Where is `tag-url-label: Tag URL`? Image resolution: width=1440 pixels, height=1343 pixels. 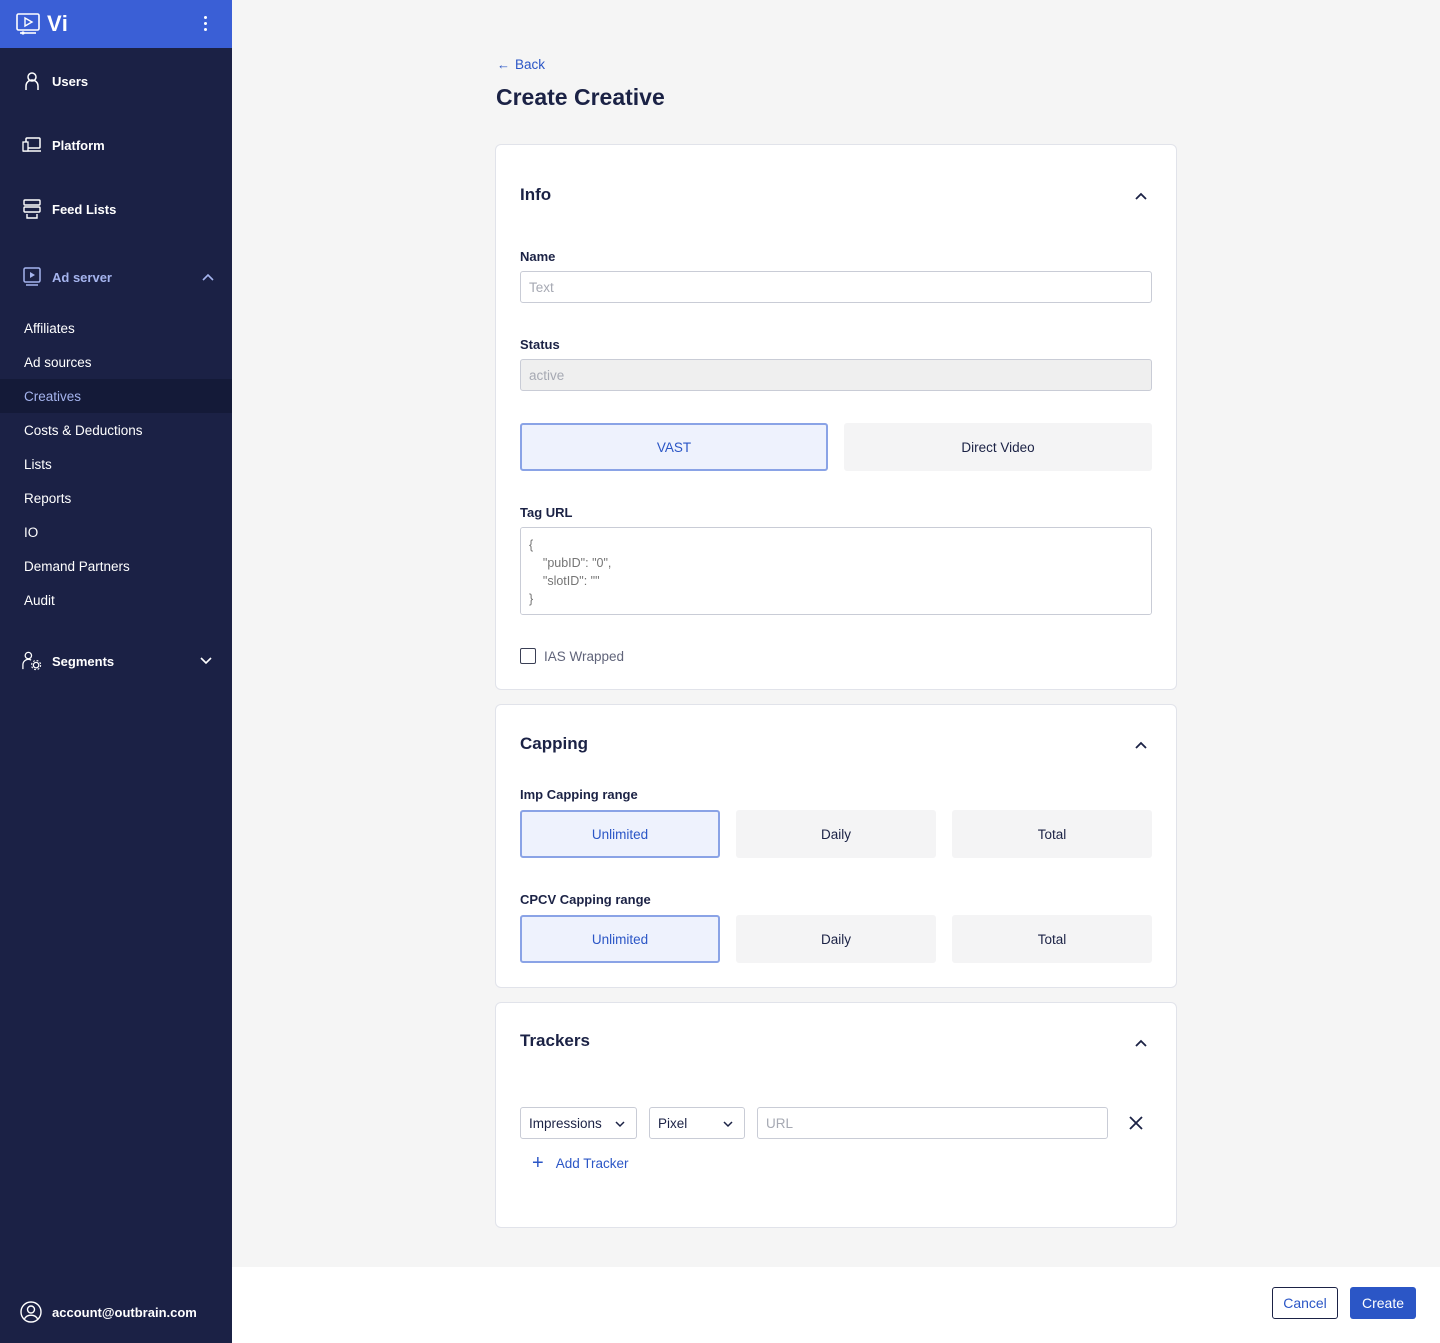 tag-url-label: Tag URL is located at coordinates (546, 512).